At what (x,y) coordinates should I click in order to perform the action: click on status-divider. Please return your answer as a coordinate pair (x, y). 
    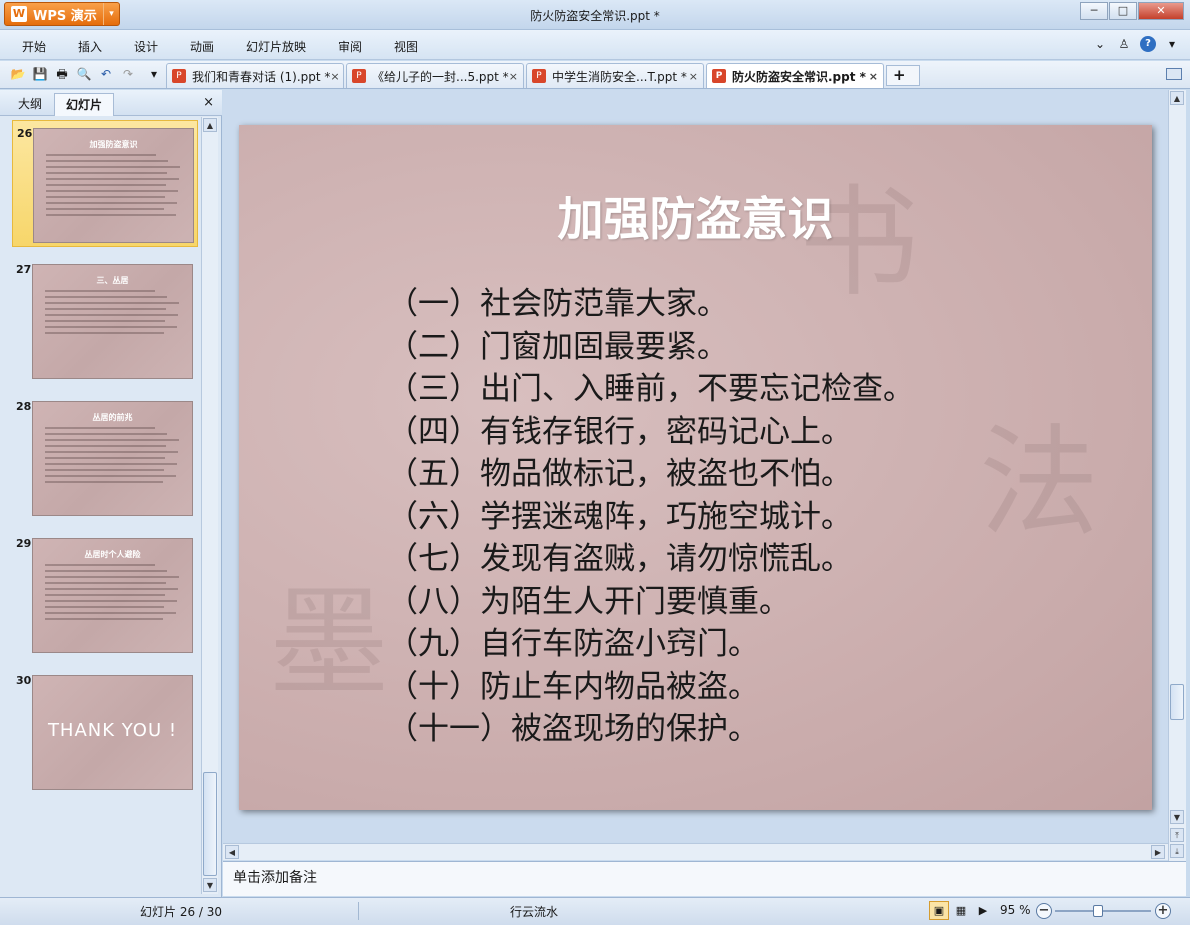
    Looking at the image, I should click on (358, 911).